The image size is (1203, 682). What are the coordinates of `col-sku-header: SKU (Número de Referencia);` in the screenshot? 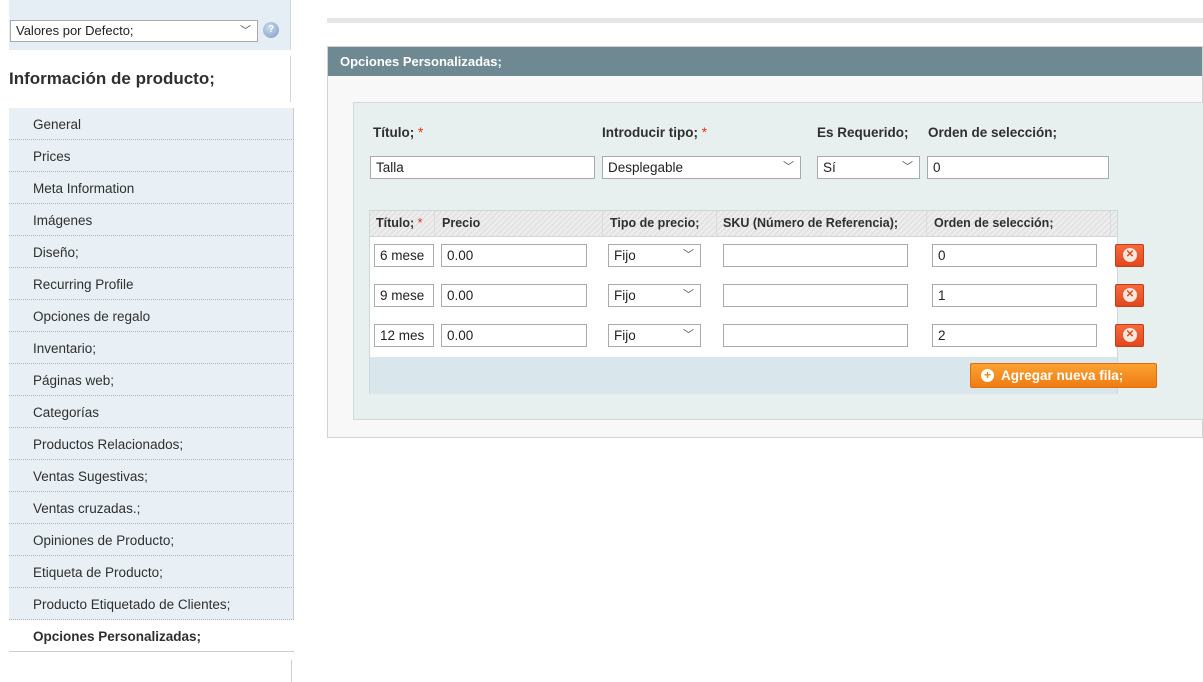 It's located at (811, 223).